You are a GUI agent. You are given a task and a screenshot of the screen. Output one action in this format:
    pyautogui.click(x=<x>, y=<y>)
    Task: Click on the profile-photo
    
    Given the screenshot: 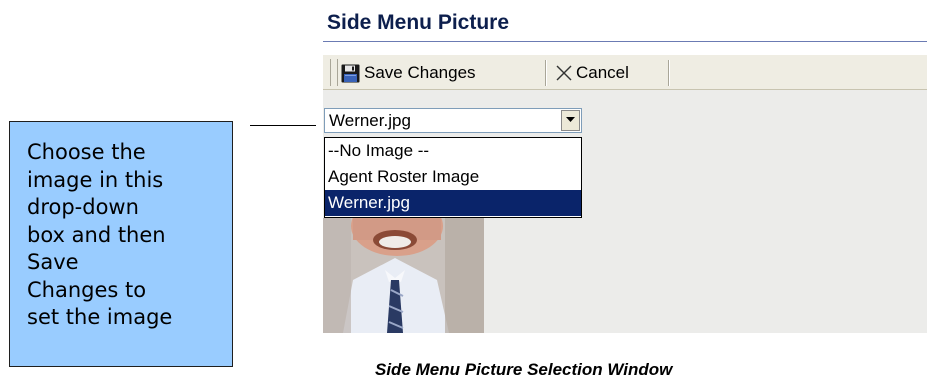 What is the action you would take?
    pyautogui.click(x=403, y=275)
    